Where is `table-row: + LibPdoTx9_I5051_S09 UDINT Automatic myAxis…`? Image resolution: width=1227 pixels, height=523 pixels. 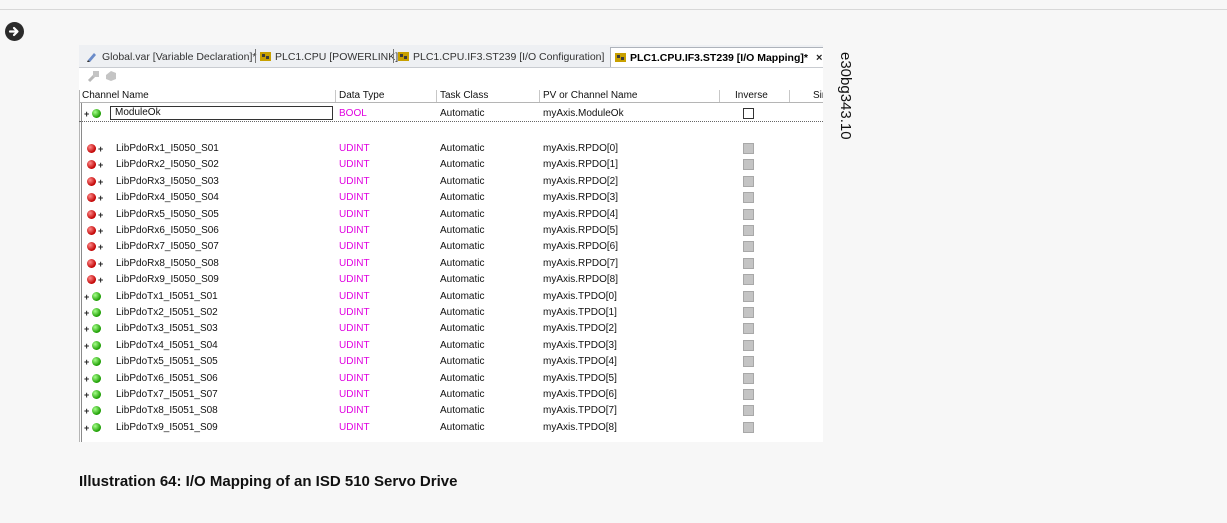
table-row: + LibPdoTx9_I5051_S09 UDINT Automatic myAxis… is located at coordinates (451, 428).